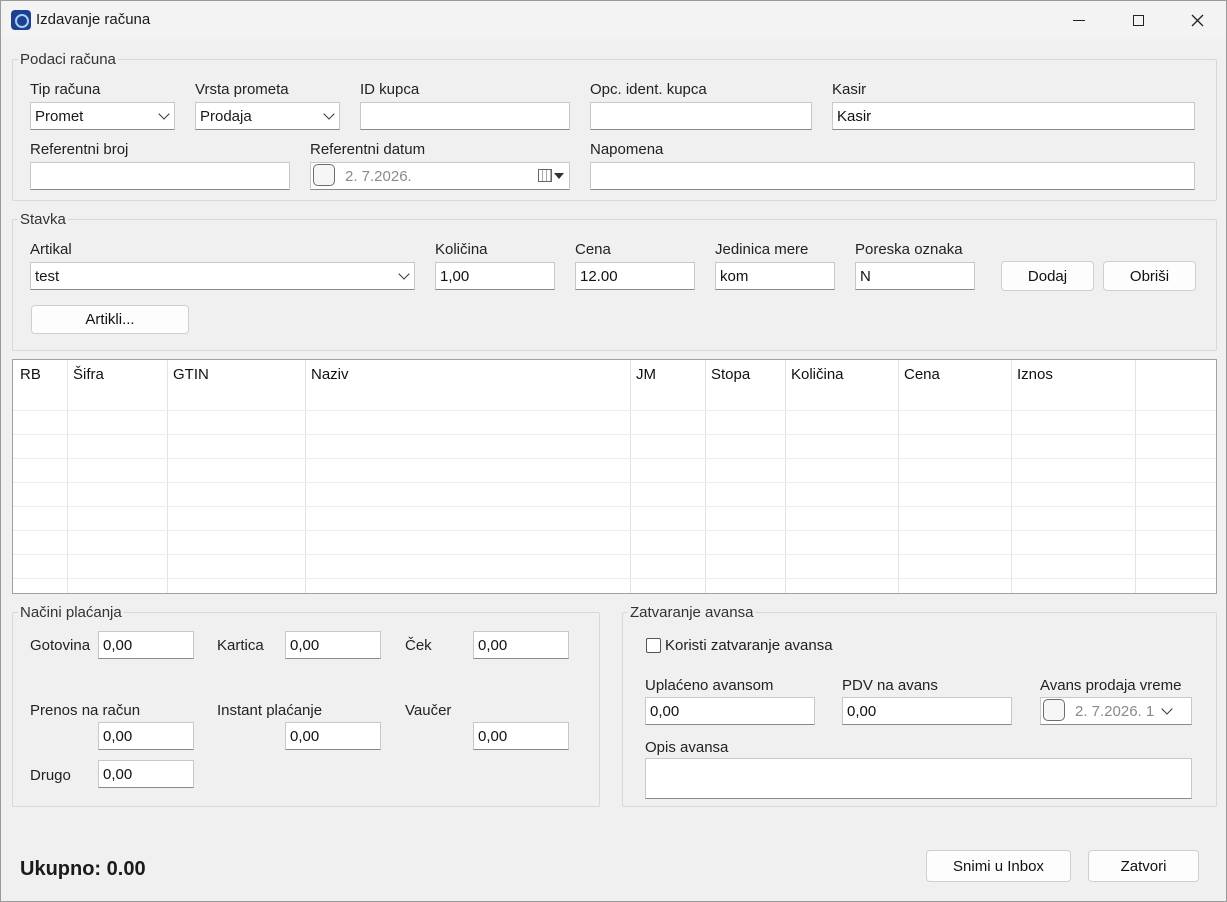 The height and width of the screenshot is (902, 1227). I want to click on cash-label: Gotovina, so click(60, 645).